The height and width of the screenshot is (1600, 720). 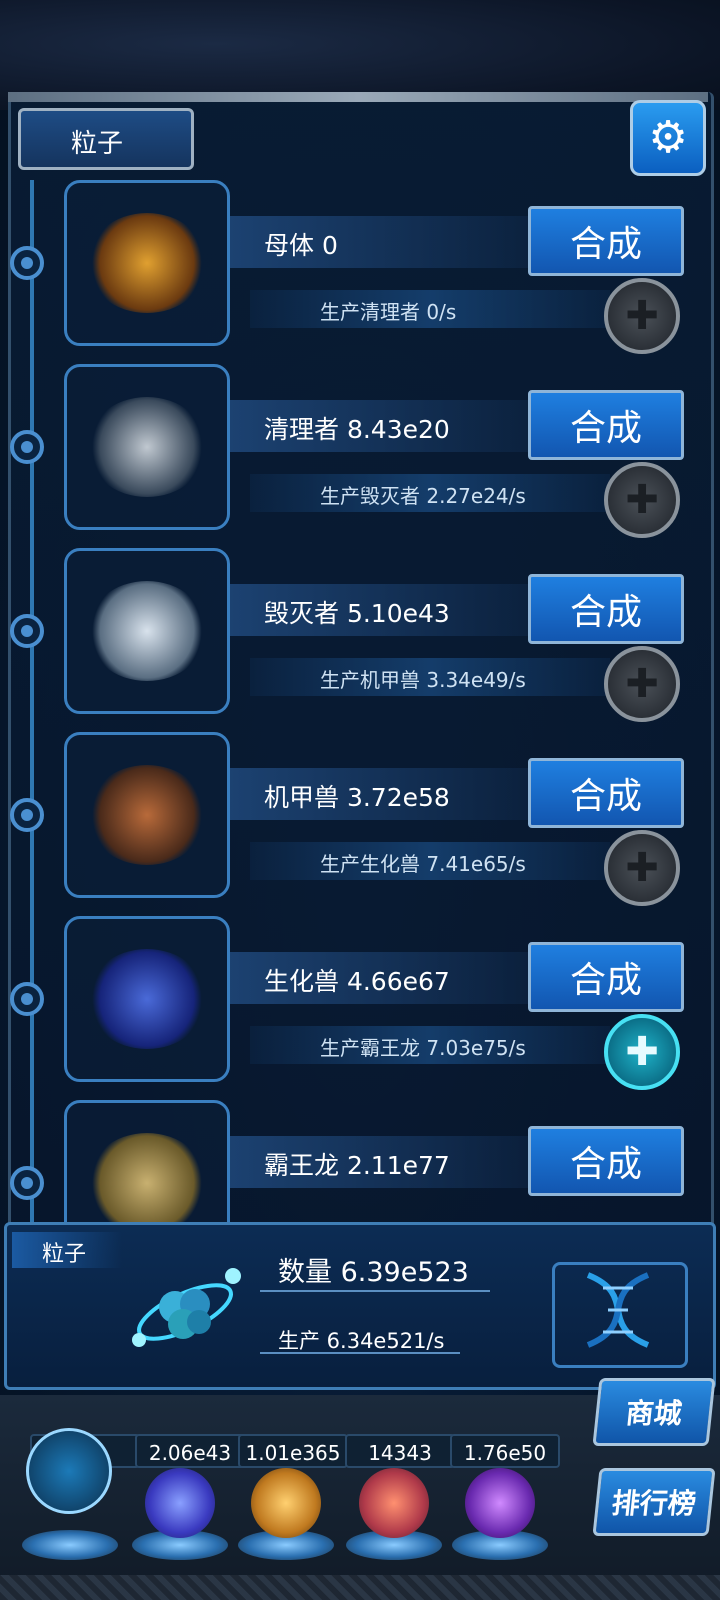 What do you see at coordinates (301, 245) in the screenshot?
I see `unit-name-value: 母体 0` at bounding box center [301, 245].